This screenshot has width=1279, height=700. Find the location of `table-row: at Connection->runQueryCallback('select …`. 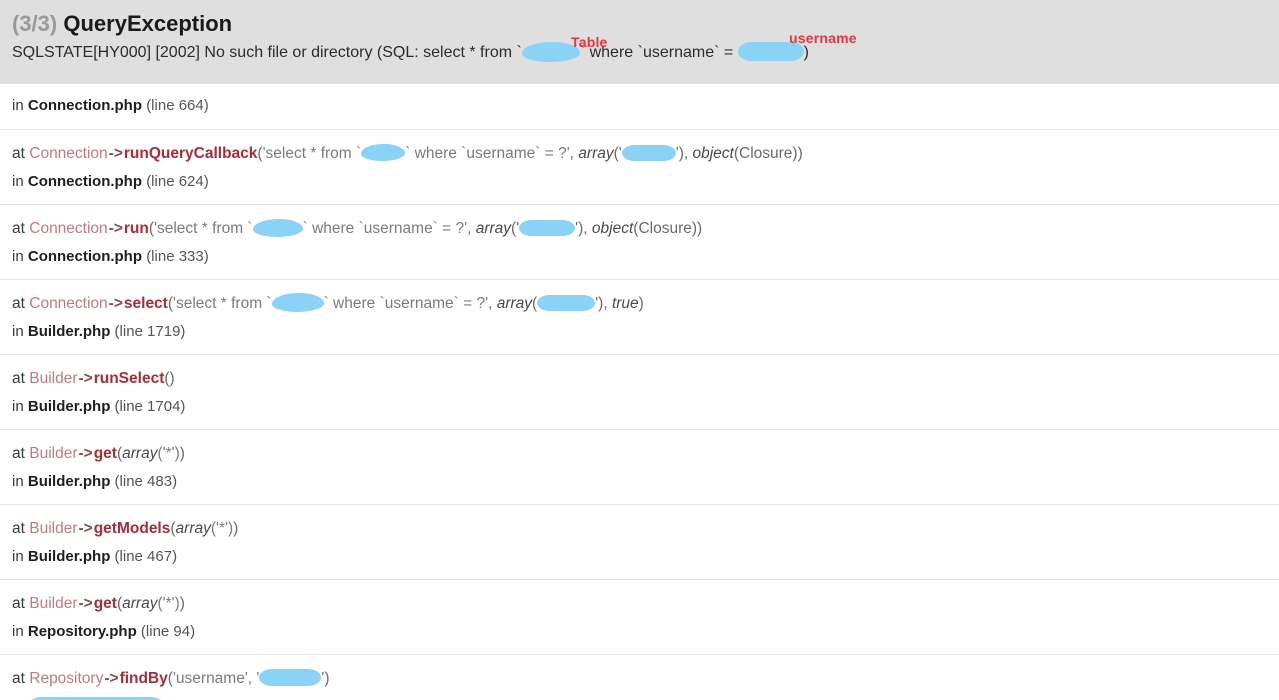

table-row: at Connection->runQueryCallback('select … is located at coordinates (639, 167).